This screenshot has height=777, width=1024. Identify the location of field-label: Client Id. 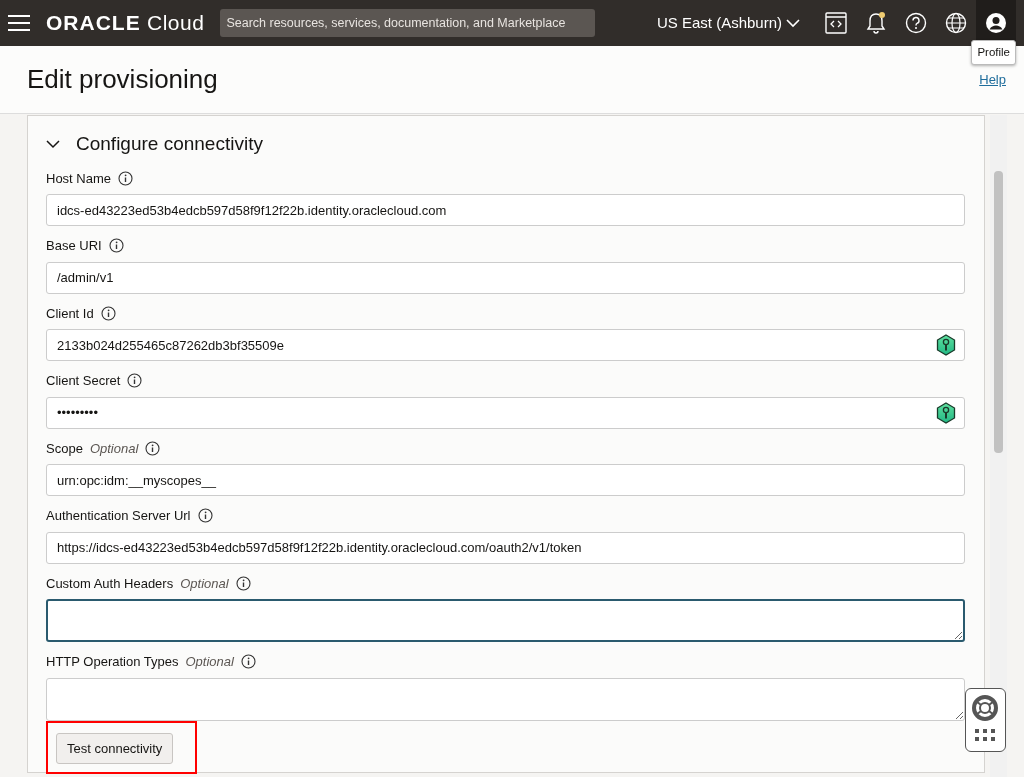
(70, 313).